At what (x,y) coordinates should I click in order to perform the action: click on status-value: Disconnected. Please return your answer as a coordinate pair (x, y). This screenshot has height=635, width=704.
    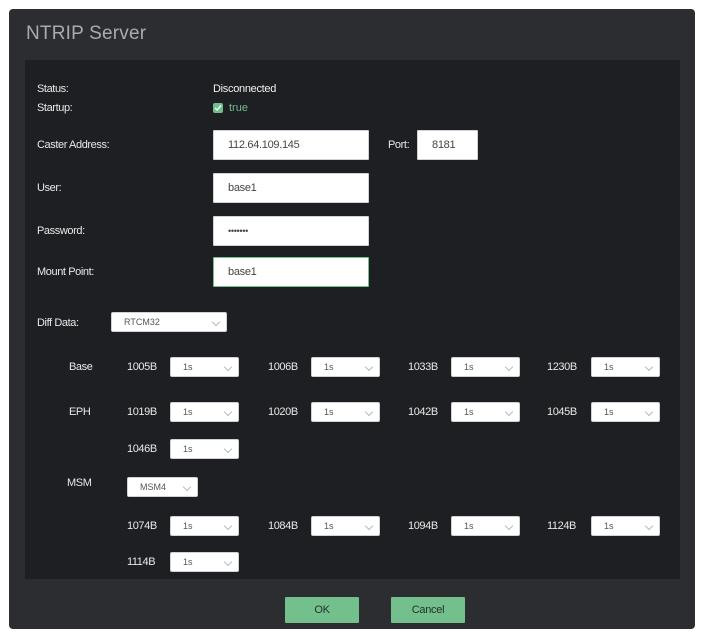
    Looking at the image, I should click on (245, 89).